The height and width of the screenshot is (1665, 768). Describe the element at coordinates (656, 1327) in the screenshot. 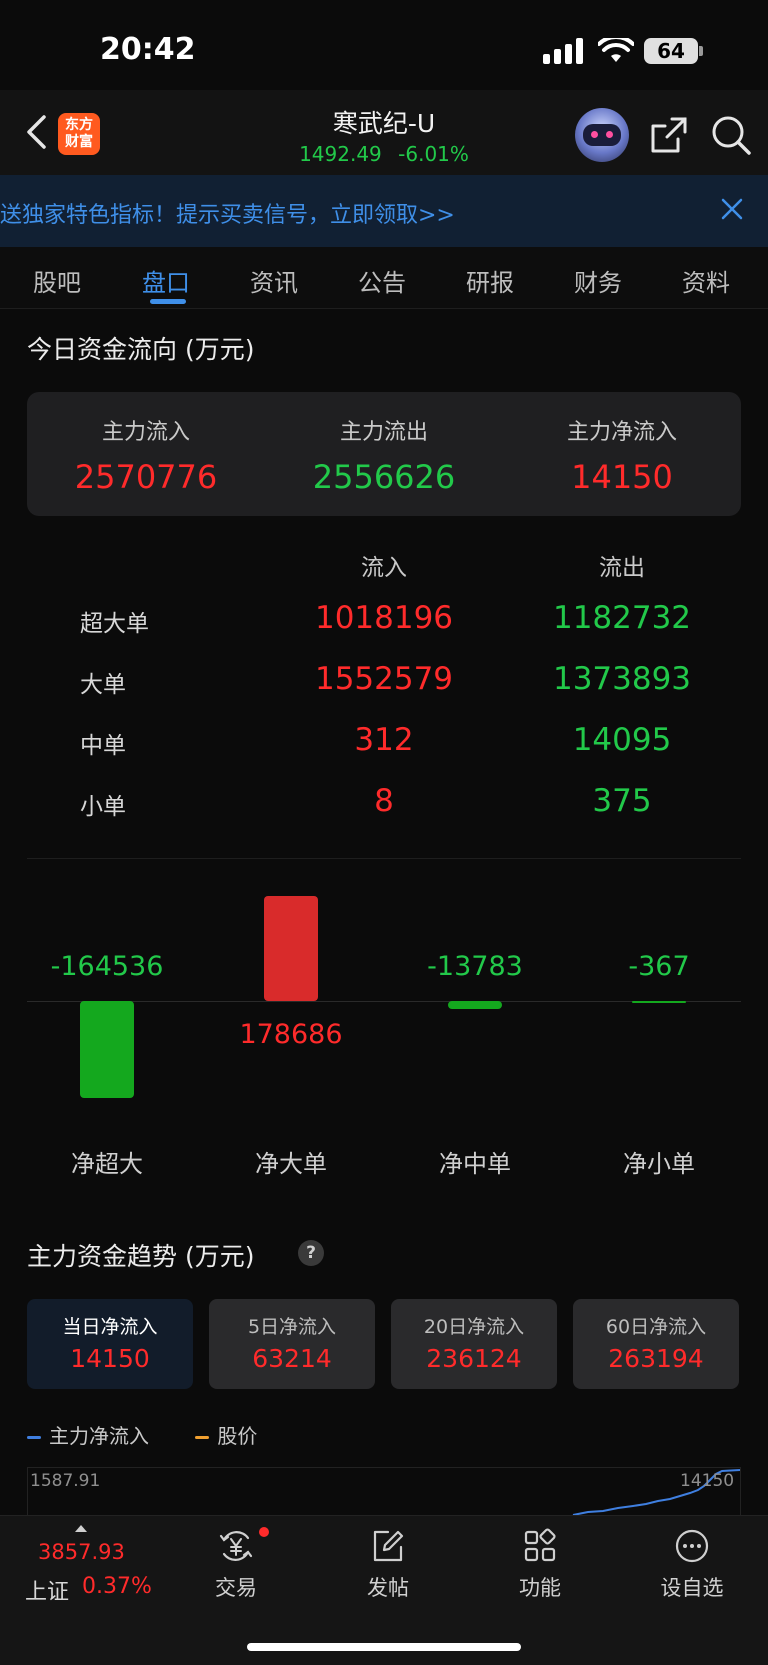

I see `trend-card-label: 60日净流入` at that location.